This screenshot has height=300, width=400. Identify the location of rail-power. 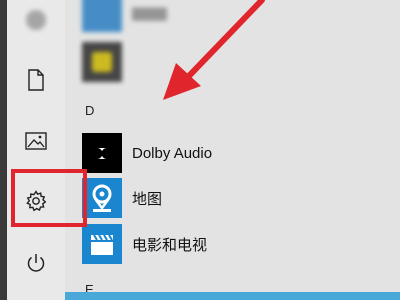
(36, 263).